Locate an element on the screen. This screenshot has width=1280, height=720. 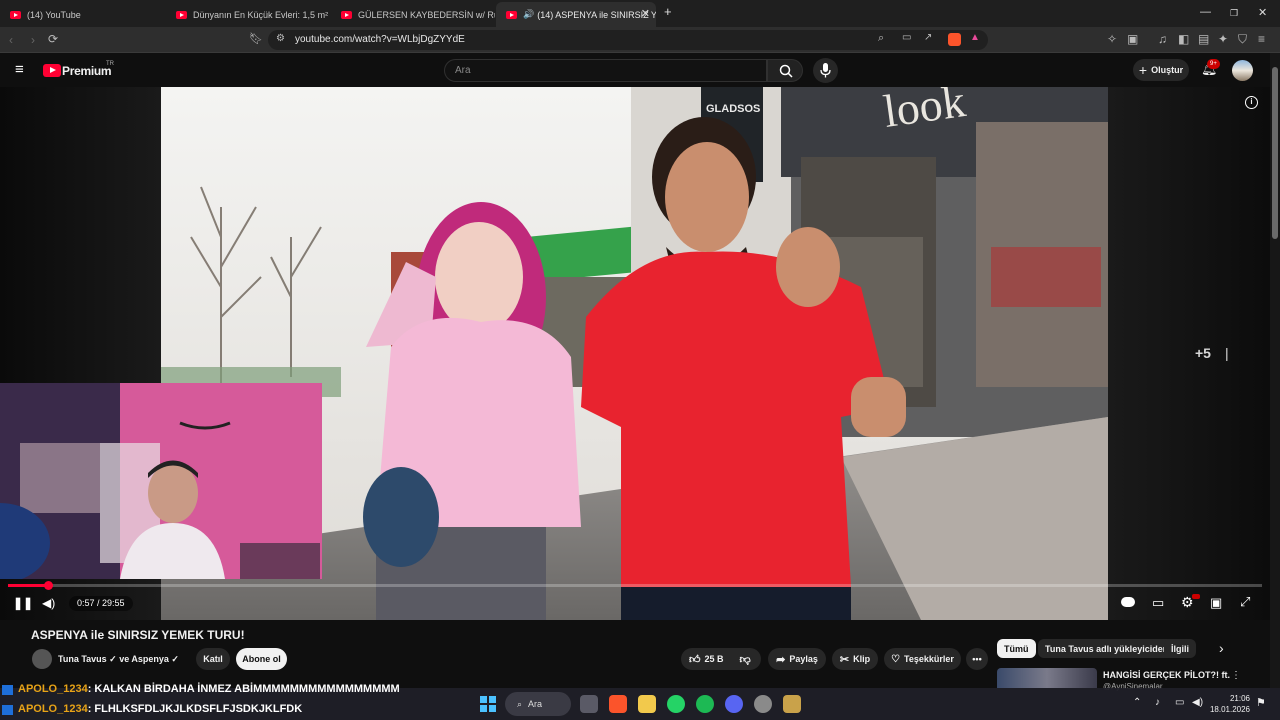
scissors-icon: ✂︎ is located at coordinates (844, 659).